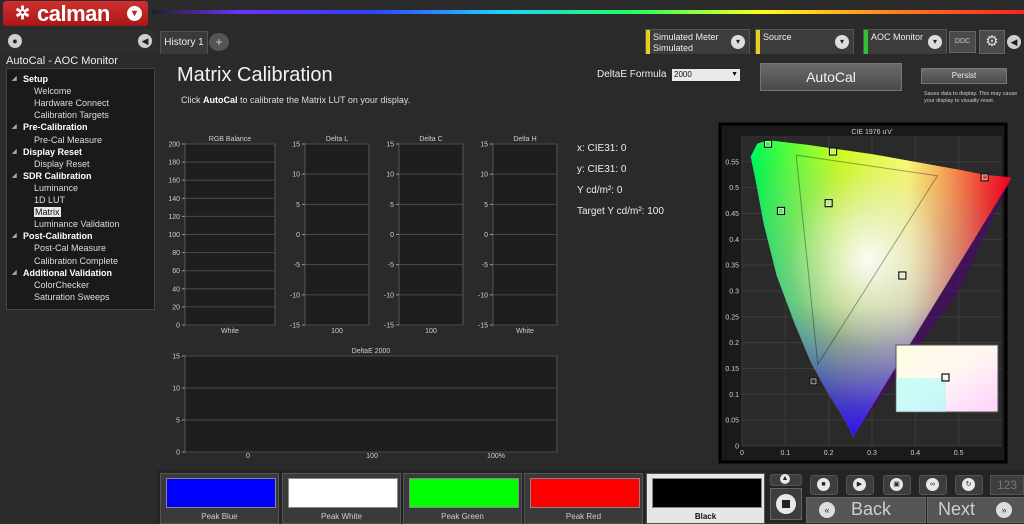 Image resolution: width=1024 pixels, height=524 pixels. What do you see at coordinates (732, 369) in the screenshot?
I see `y-tick-label: 0.15` at bounding box center [732, 369].